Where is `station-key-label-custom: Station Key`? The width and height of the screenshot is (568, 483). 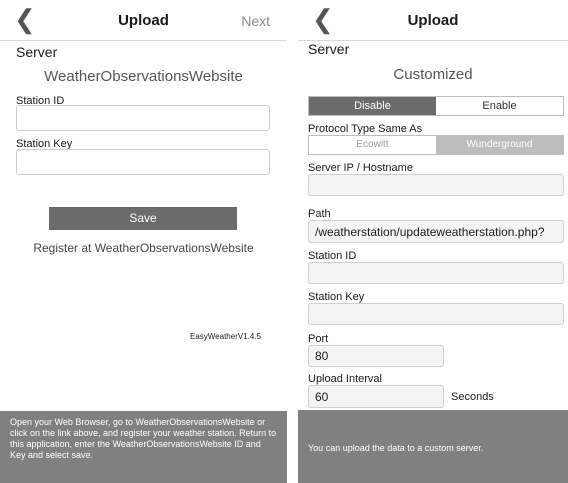 station-key-label-custom: Station Key is located at coordinates (336, 297).